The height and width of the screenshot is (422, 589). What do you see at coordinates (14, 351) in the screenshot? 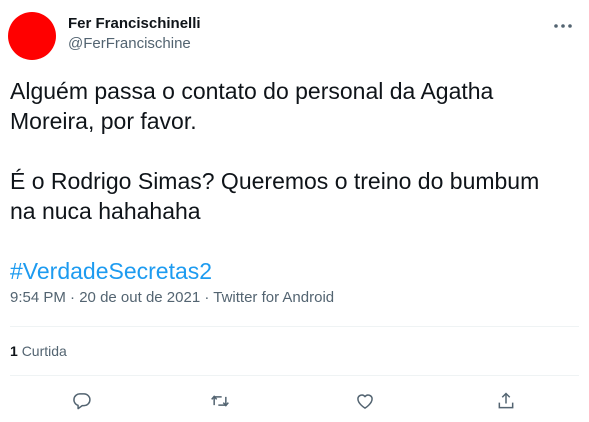
I see `likes-count: 1` at bounding box center [14, 351].